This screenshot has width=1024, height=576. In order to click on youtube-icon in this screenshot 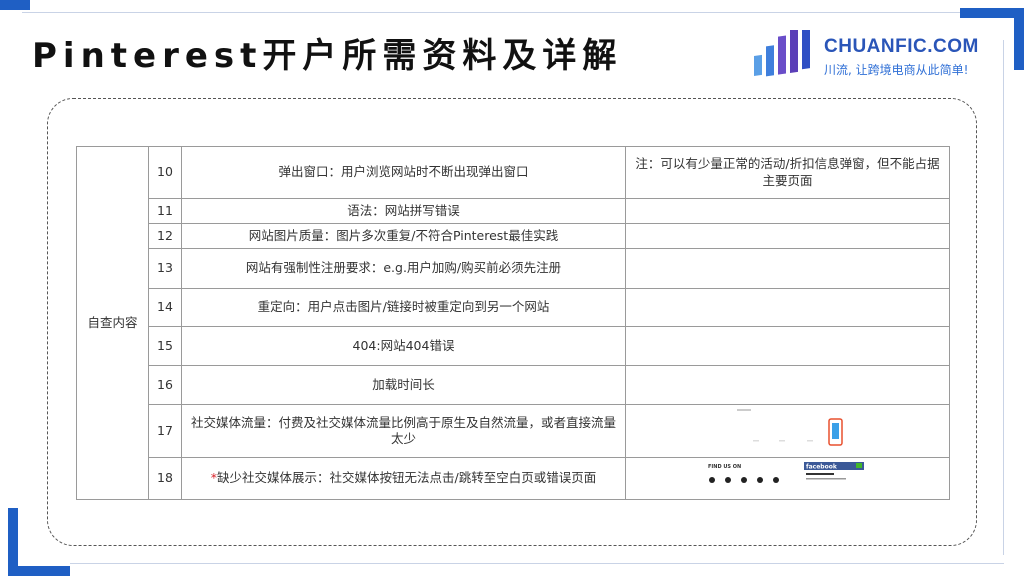, I will do `click(759, 480)`.